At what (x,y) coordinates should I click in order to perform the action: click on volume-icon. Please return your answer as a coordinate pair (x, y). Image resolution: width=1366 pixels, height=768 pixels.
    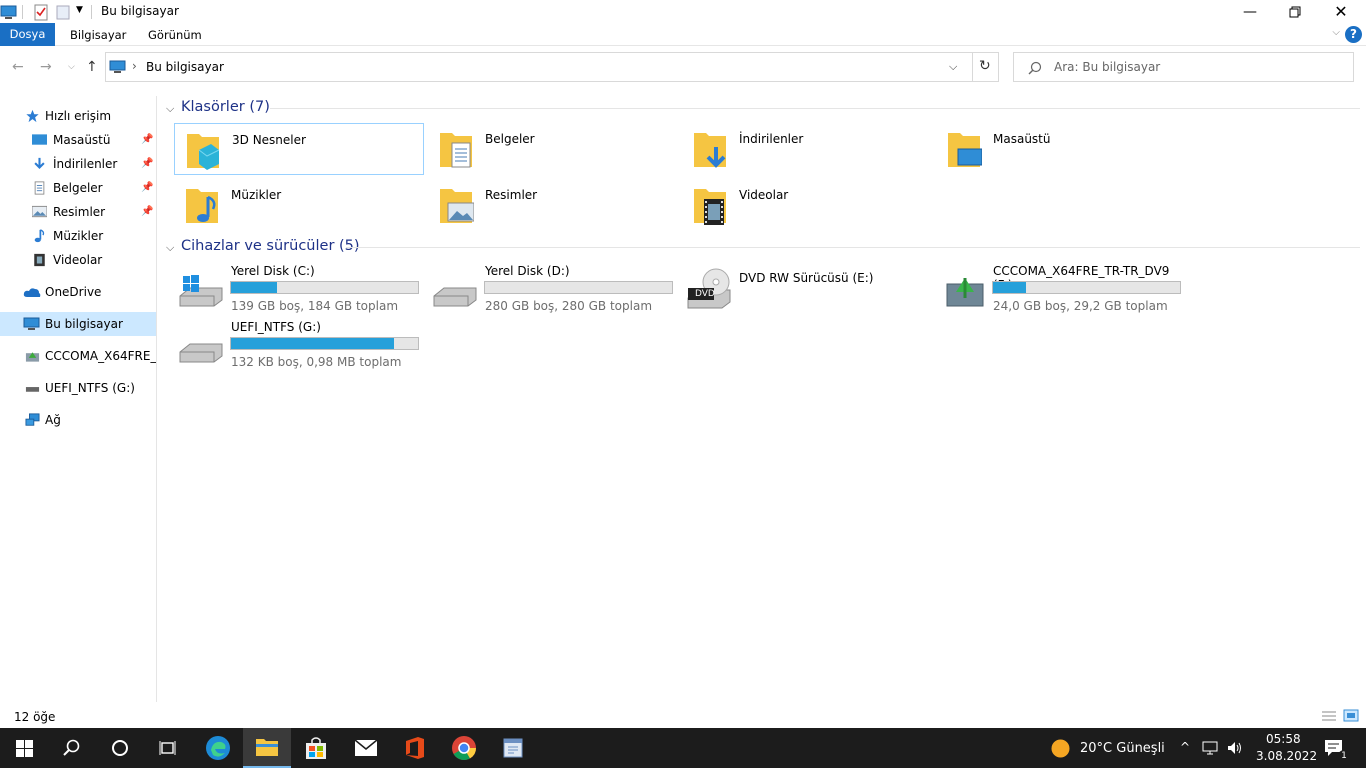
    Looking at the image, I should click on (1235, 748).